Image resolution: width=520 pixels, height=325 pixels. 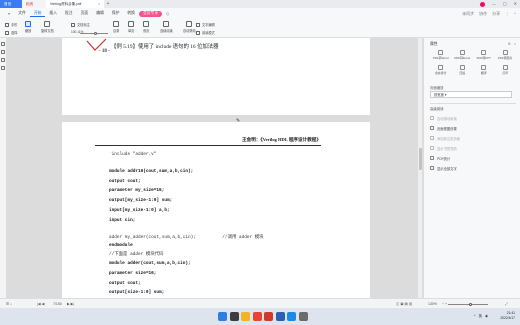 What do you see at coordinates (291, 316) in the screenshot?
I see `vscode-icon` at bounding box center [291, 316].